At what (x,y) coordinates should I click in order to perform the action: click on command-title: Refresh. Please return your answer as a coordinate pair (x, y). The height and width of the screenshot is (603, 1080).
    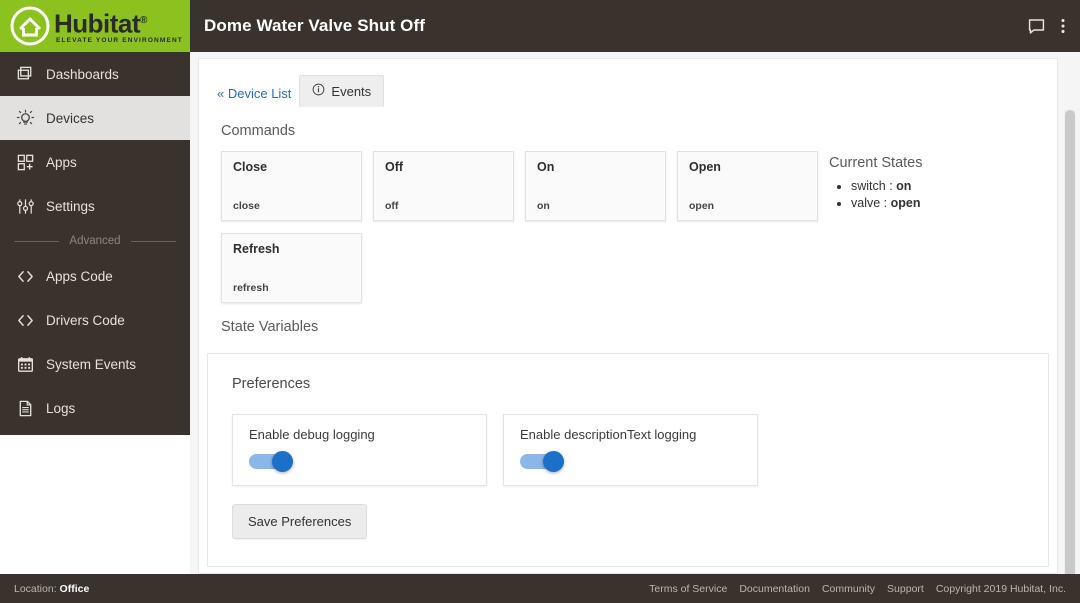
    Looking at the image, I should click on (256, 249).